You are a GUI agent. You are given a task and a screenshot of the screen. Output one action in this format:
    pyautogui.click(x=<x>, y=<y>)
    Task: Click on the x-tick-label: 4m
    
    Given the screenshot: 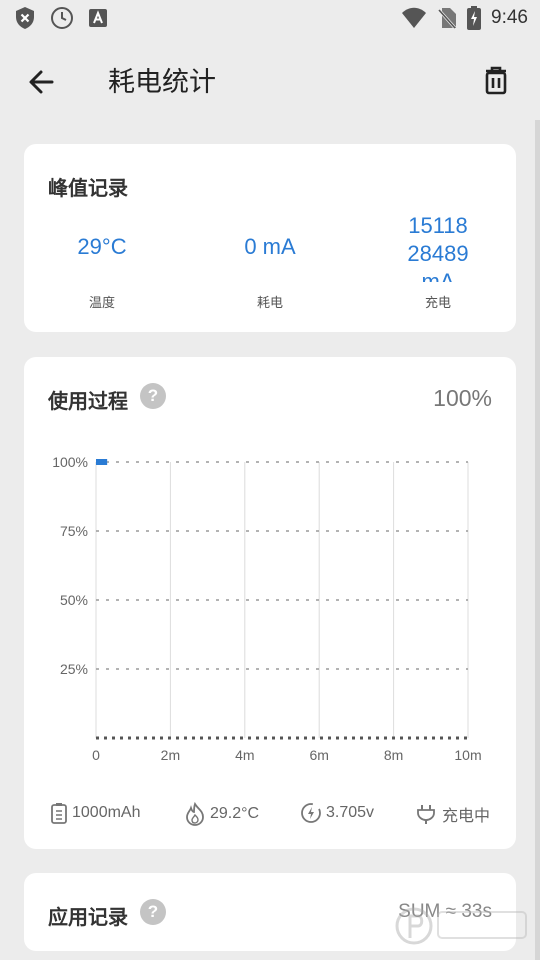 What is the action you would take?
    pyautogui.click(x=244, y=755)
    